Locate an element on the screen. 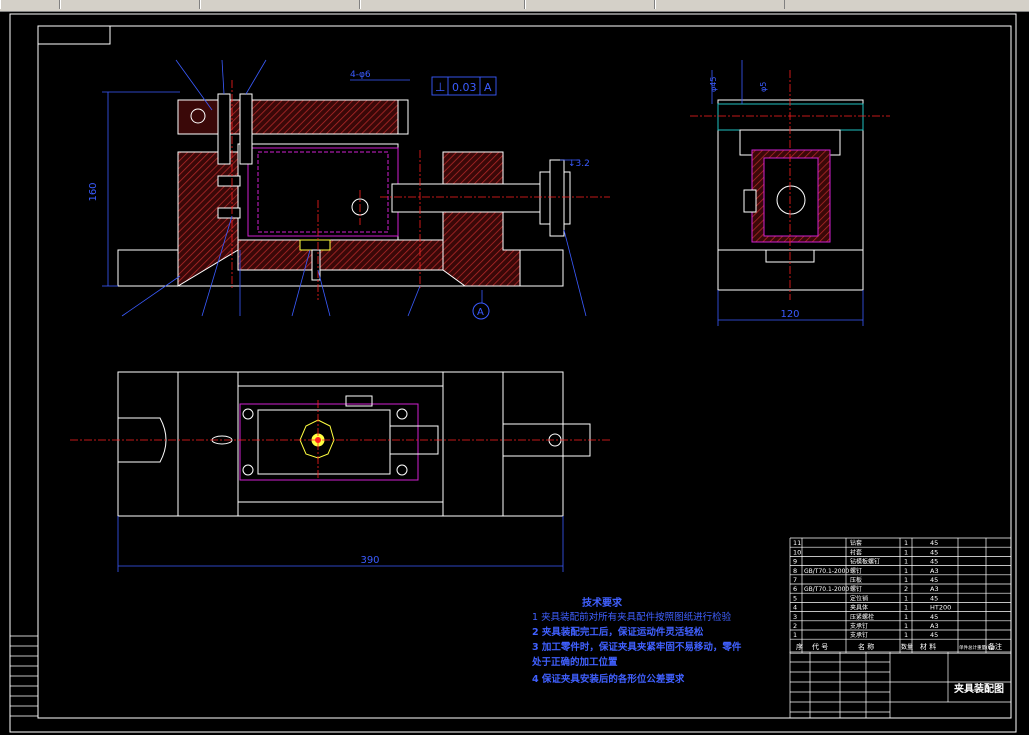 The height and width of the screenshot is (735, 1029). front-body-right is located at coordinates (481, 219).